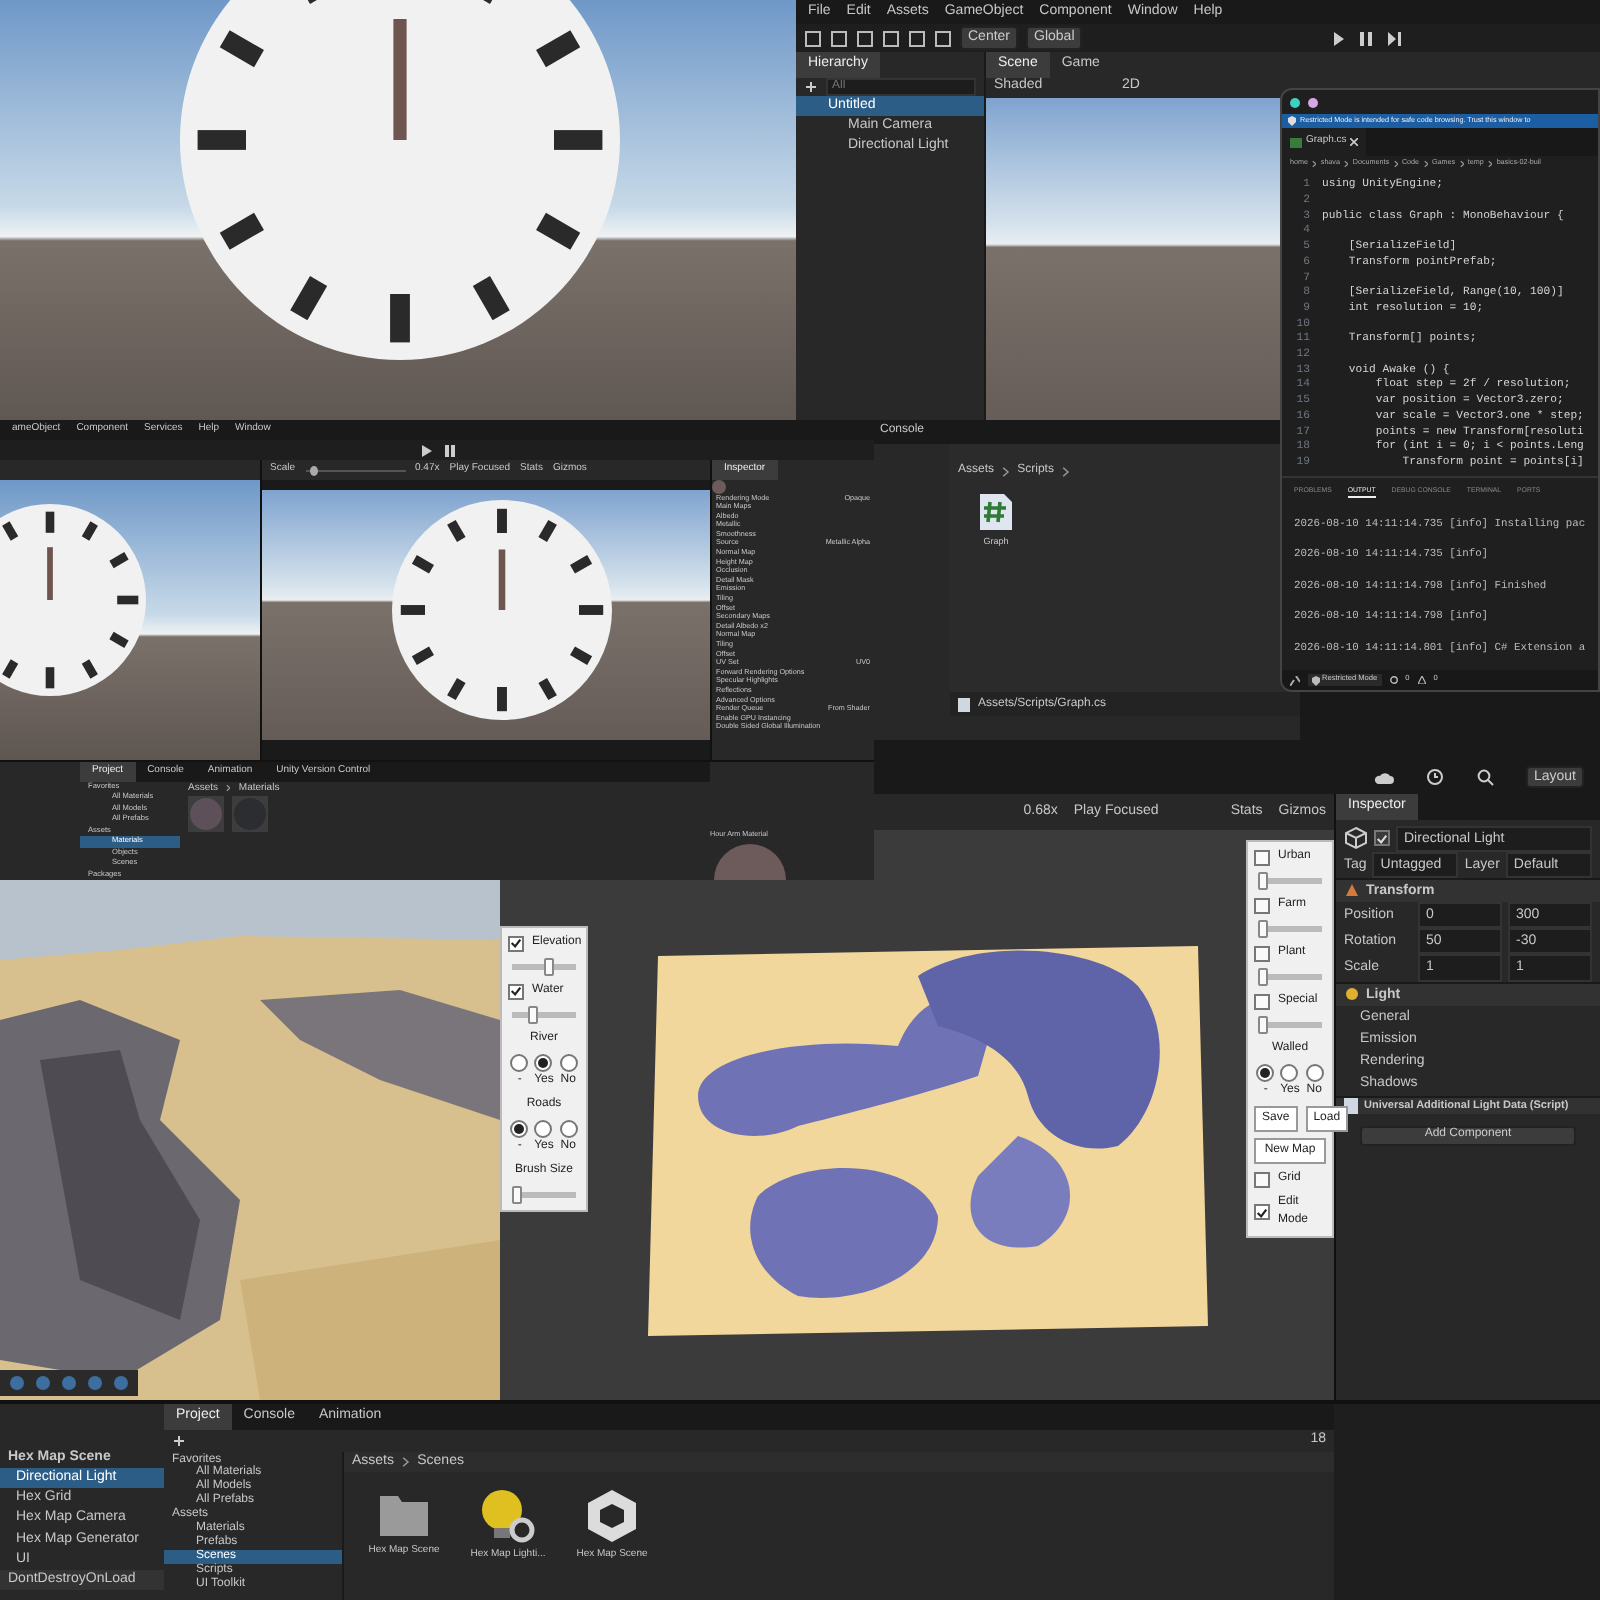 The width and height of the screenshot is (1600, 1600). Describe the element at coordinates (1338, 38) in the screenshot. I see `play-icon` at that location.